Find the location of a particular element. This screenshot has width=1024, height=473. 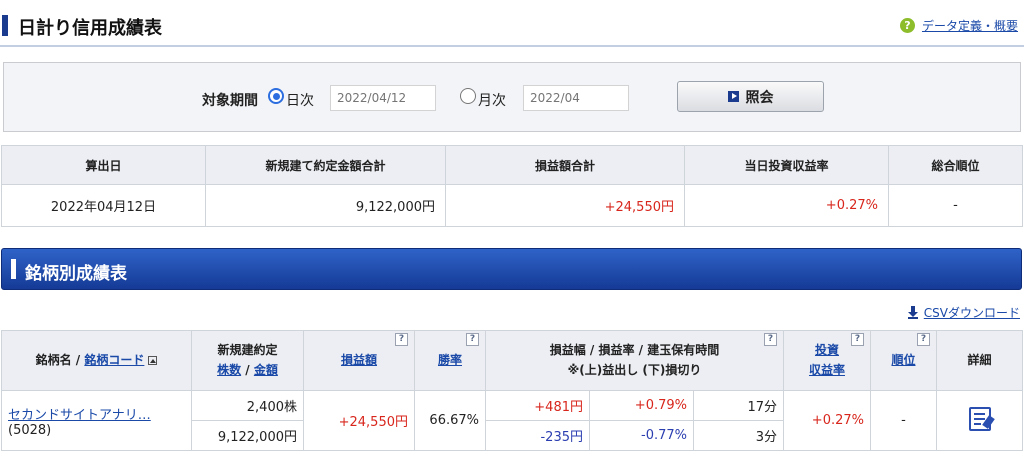

shares-value: 2,400株 is located at coordinates (247, 405).